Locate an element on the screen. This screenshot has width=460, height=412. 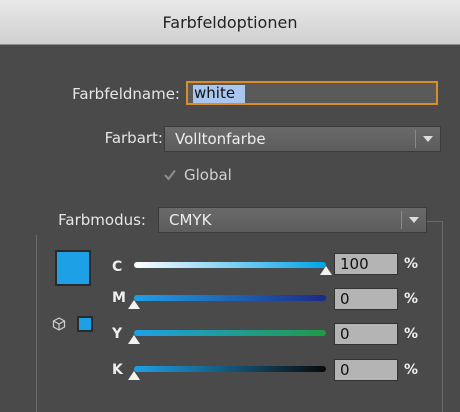
cube-icon is located at coordinates (59, 324).